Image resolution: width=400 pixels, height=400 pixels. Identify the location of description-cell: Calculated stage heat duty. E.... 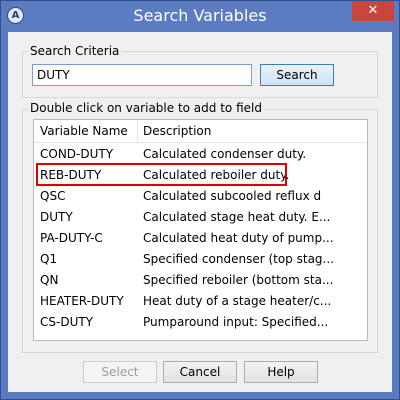
(237, 217).